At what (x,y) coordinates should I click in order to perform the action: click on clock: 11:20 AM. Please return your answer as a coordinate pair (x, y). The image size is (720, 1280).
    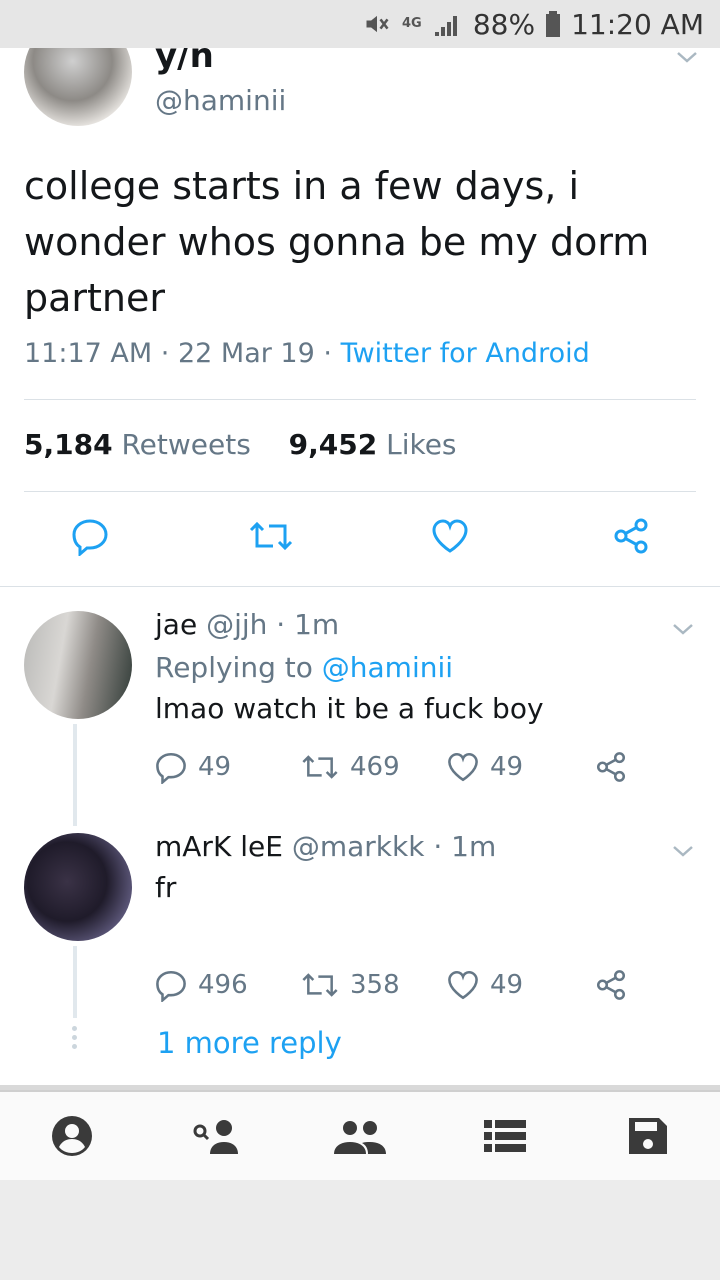
    Looking at the image, I should click on (637, 24).